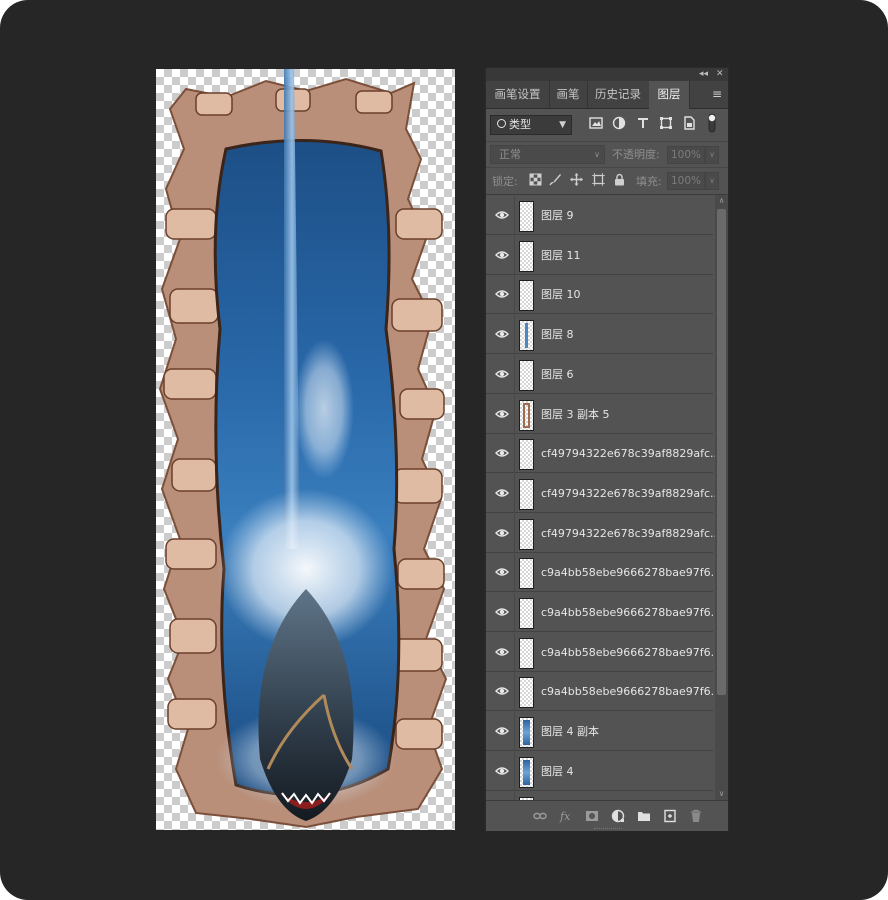 Image resolution: width=888 pixels, height=900 pixels. Describe the element at coordinates (607, 181) in the screenshot. I see `lock-fill-row: 锁定: 填充: 100% ∨` at that location.